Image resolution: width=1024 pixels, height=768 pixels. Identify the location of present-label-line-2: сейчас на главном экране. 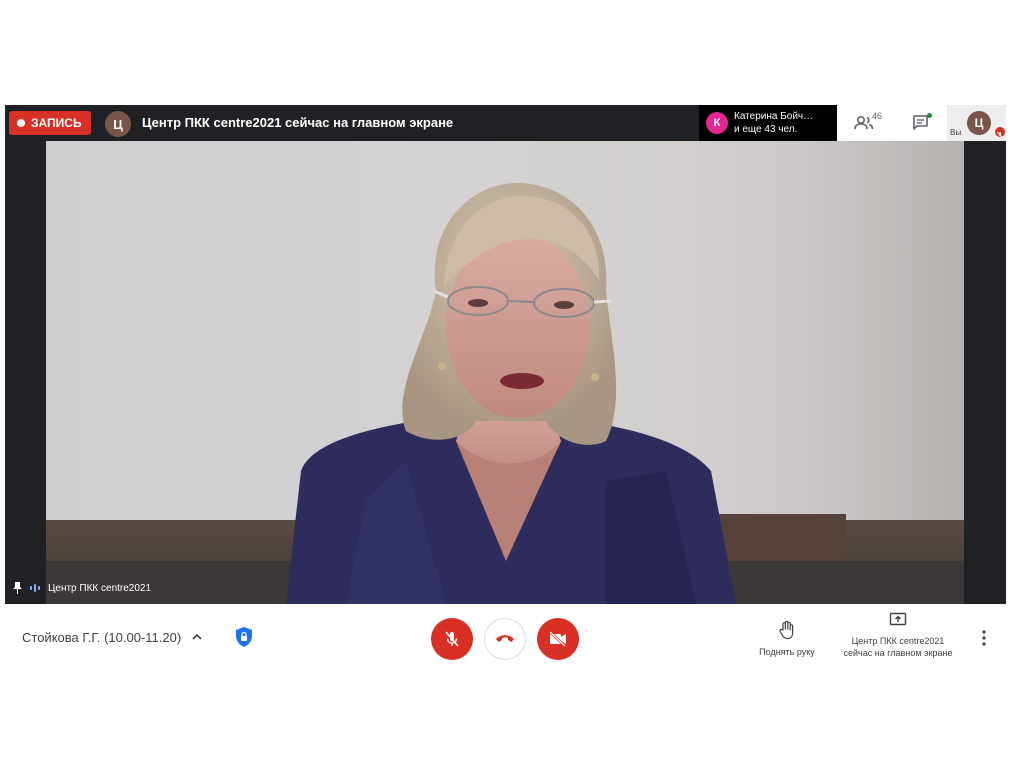
(898, 653).